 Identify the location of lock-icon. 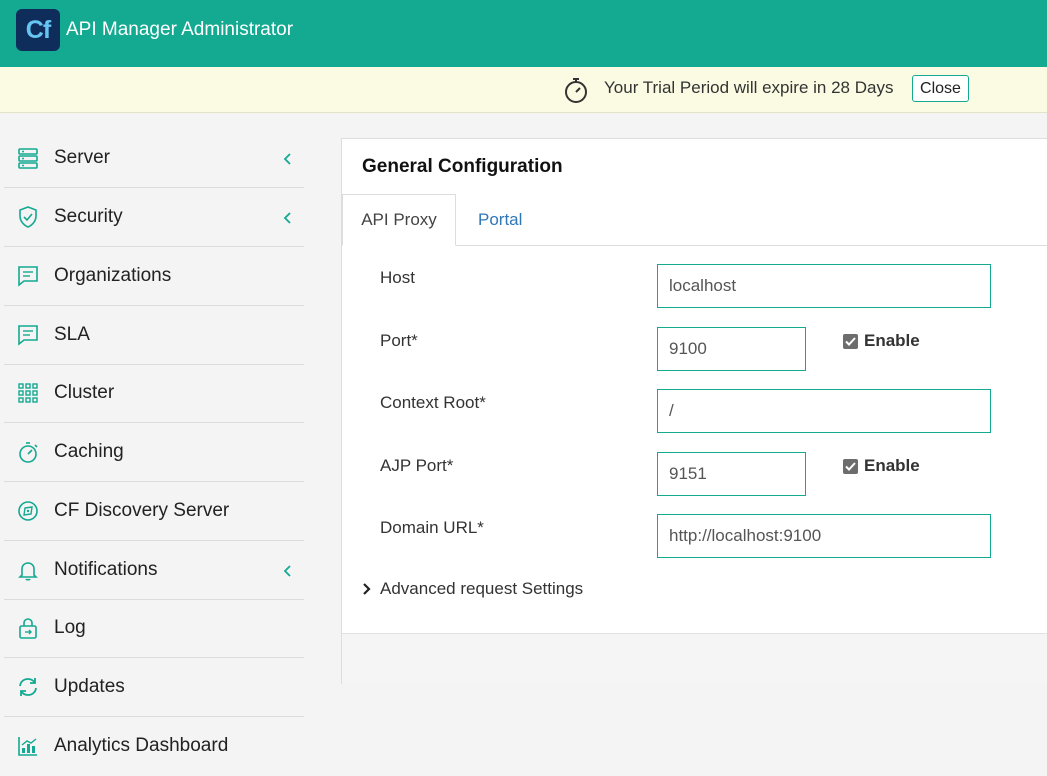
(28, 628).